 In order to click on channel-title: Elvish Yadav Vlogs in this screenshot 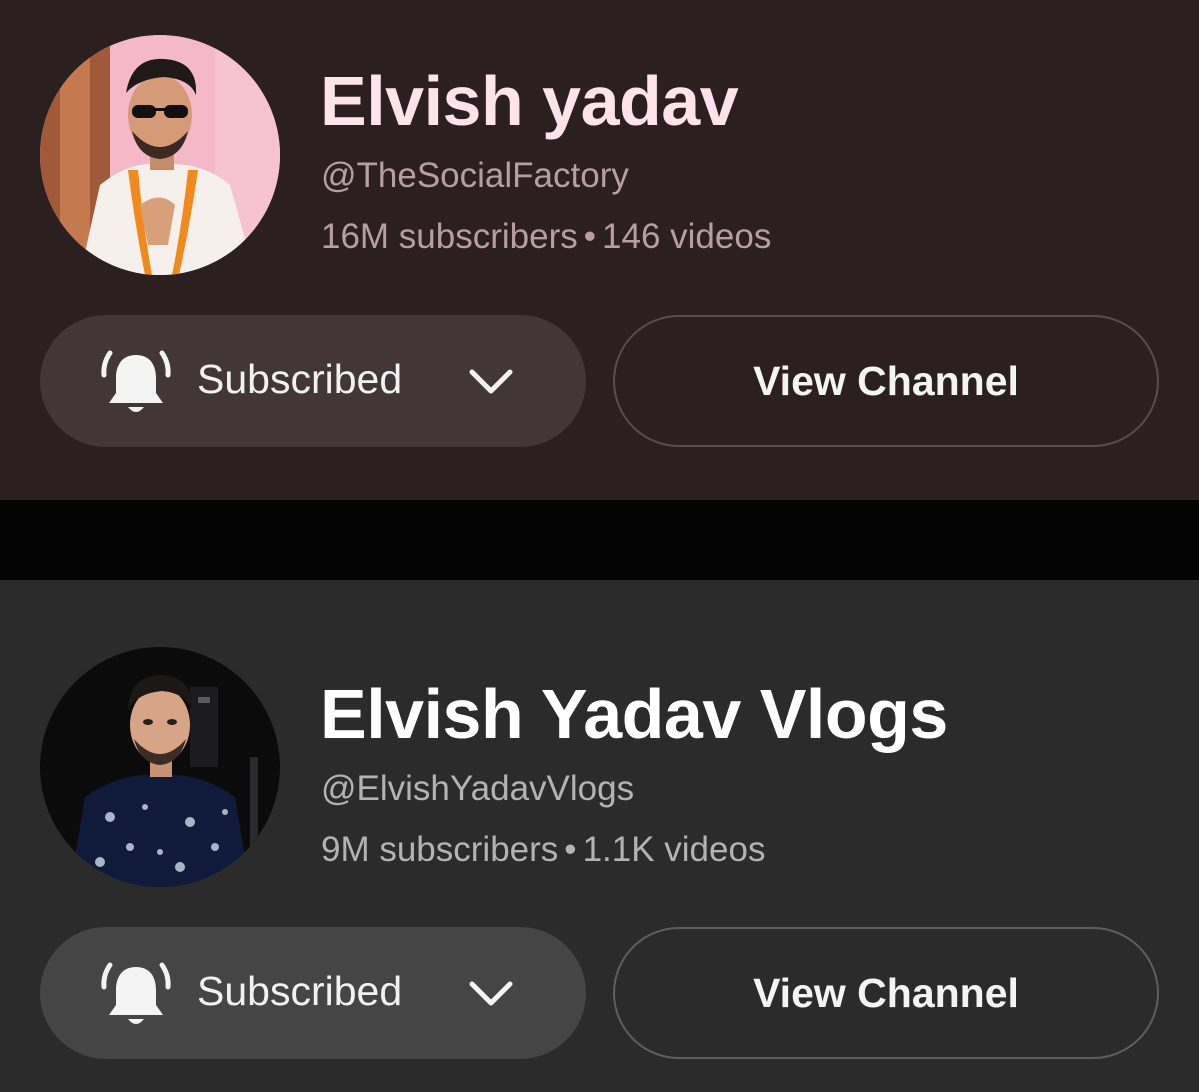, I will do `click(634, 714)`.